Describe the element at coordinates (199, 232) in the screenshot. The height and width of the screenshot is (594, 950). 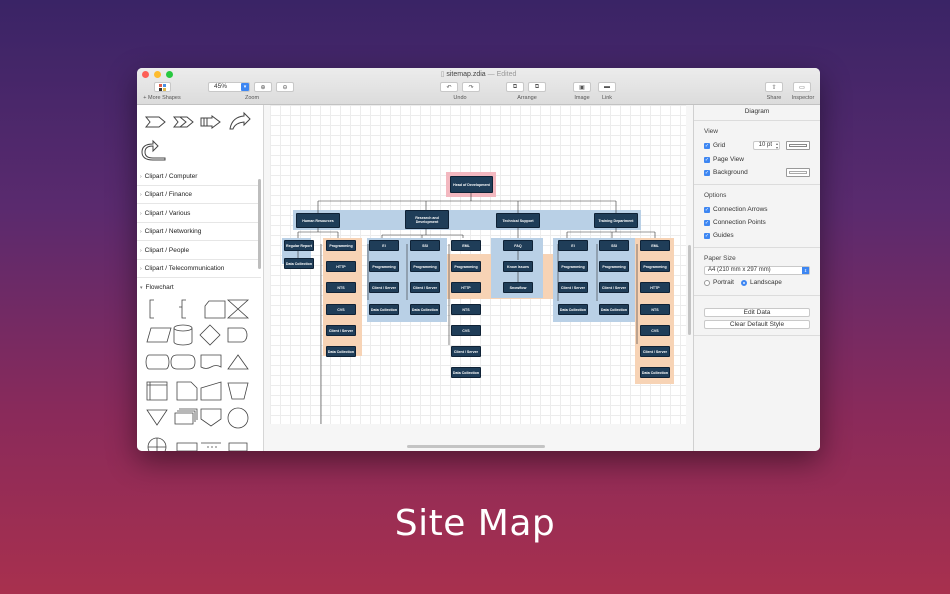
I see `category-clipart-networking: › Clipart / Networking` at that location.